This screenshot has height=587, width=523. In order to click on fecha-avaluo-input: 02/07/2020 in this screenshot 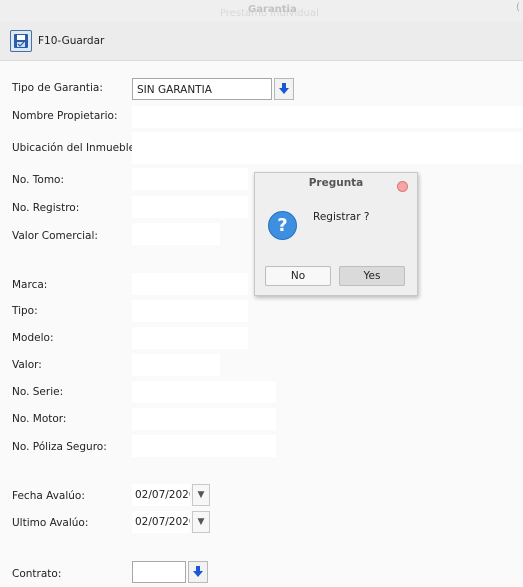, I will do `click(161, 495)`.